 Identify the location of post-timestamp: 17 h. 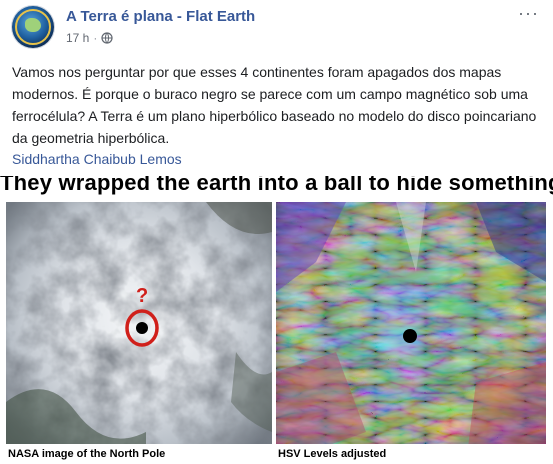
(77, 38).